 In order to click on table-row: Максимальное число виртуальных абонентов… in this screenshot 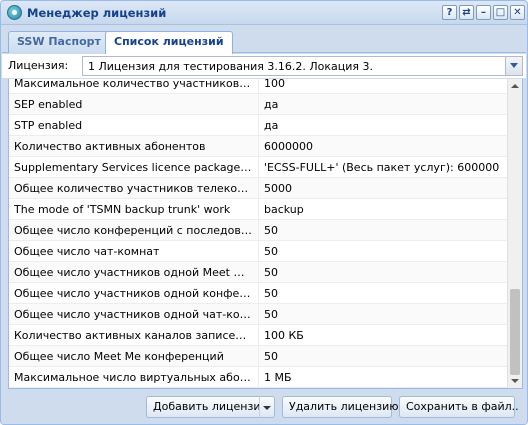, I will do `click(258, 377)`.